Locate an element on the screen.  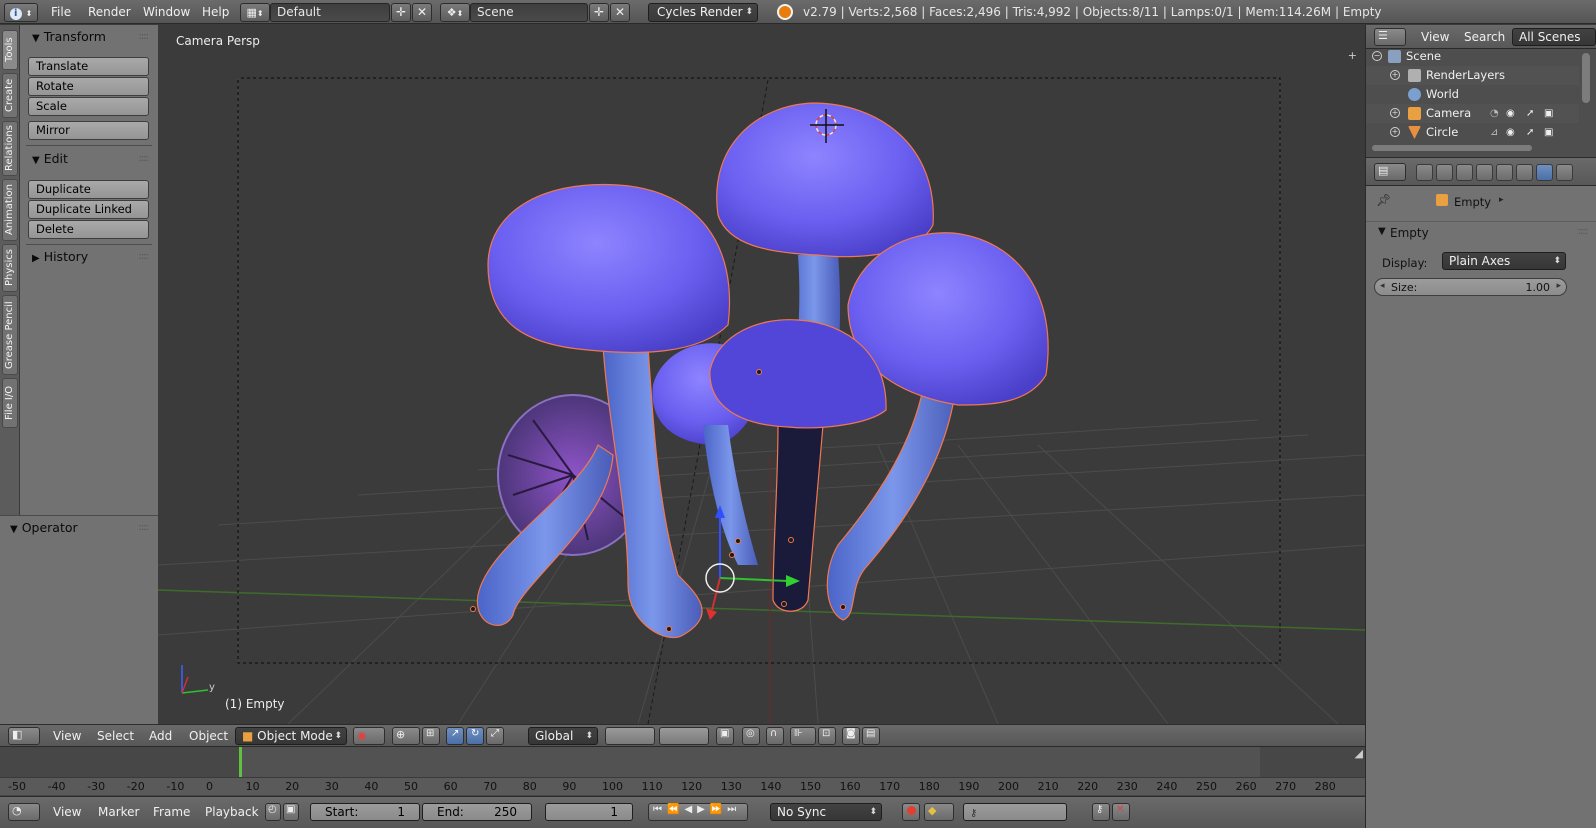
scene-name-field: Scene is located at coordinates (529, 12).